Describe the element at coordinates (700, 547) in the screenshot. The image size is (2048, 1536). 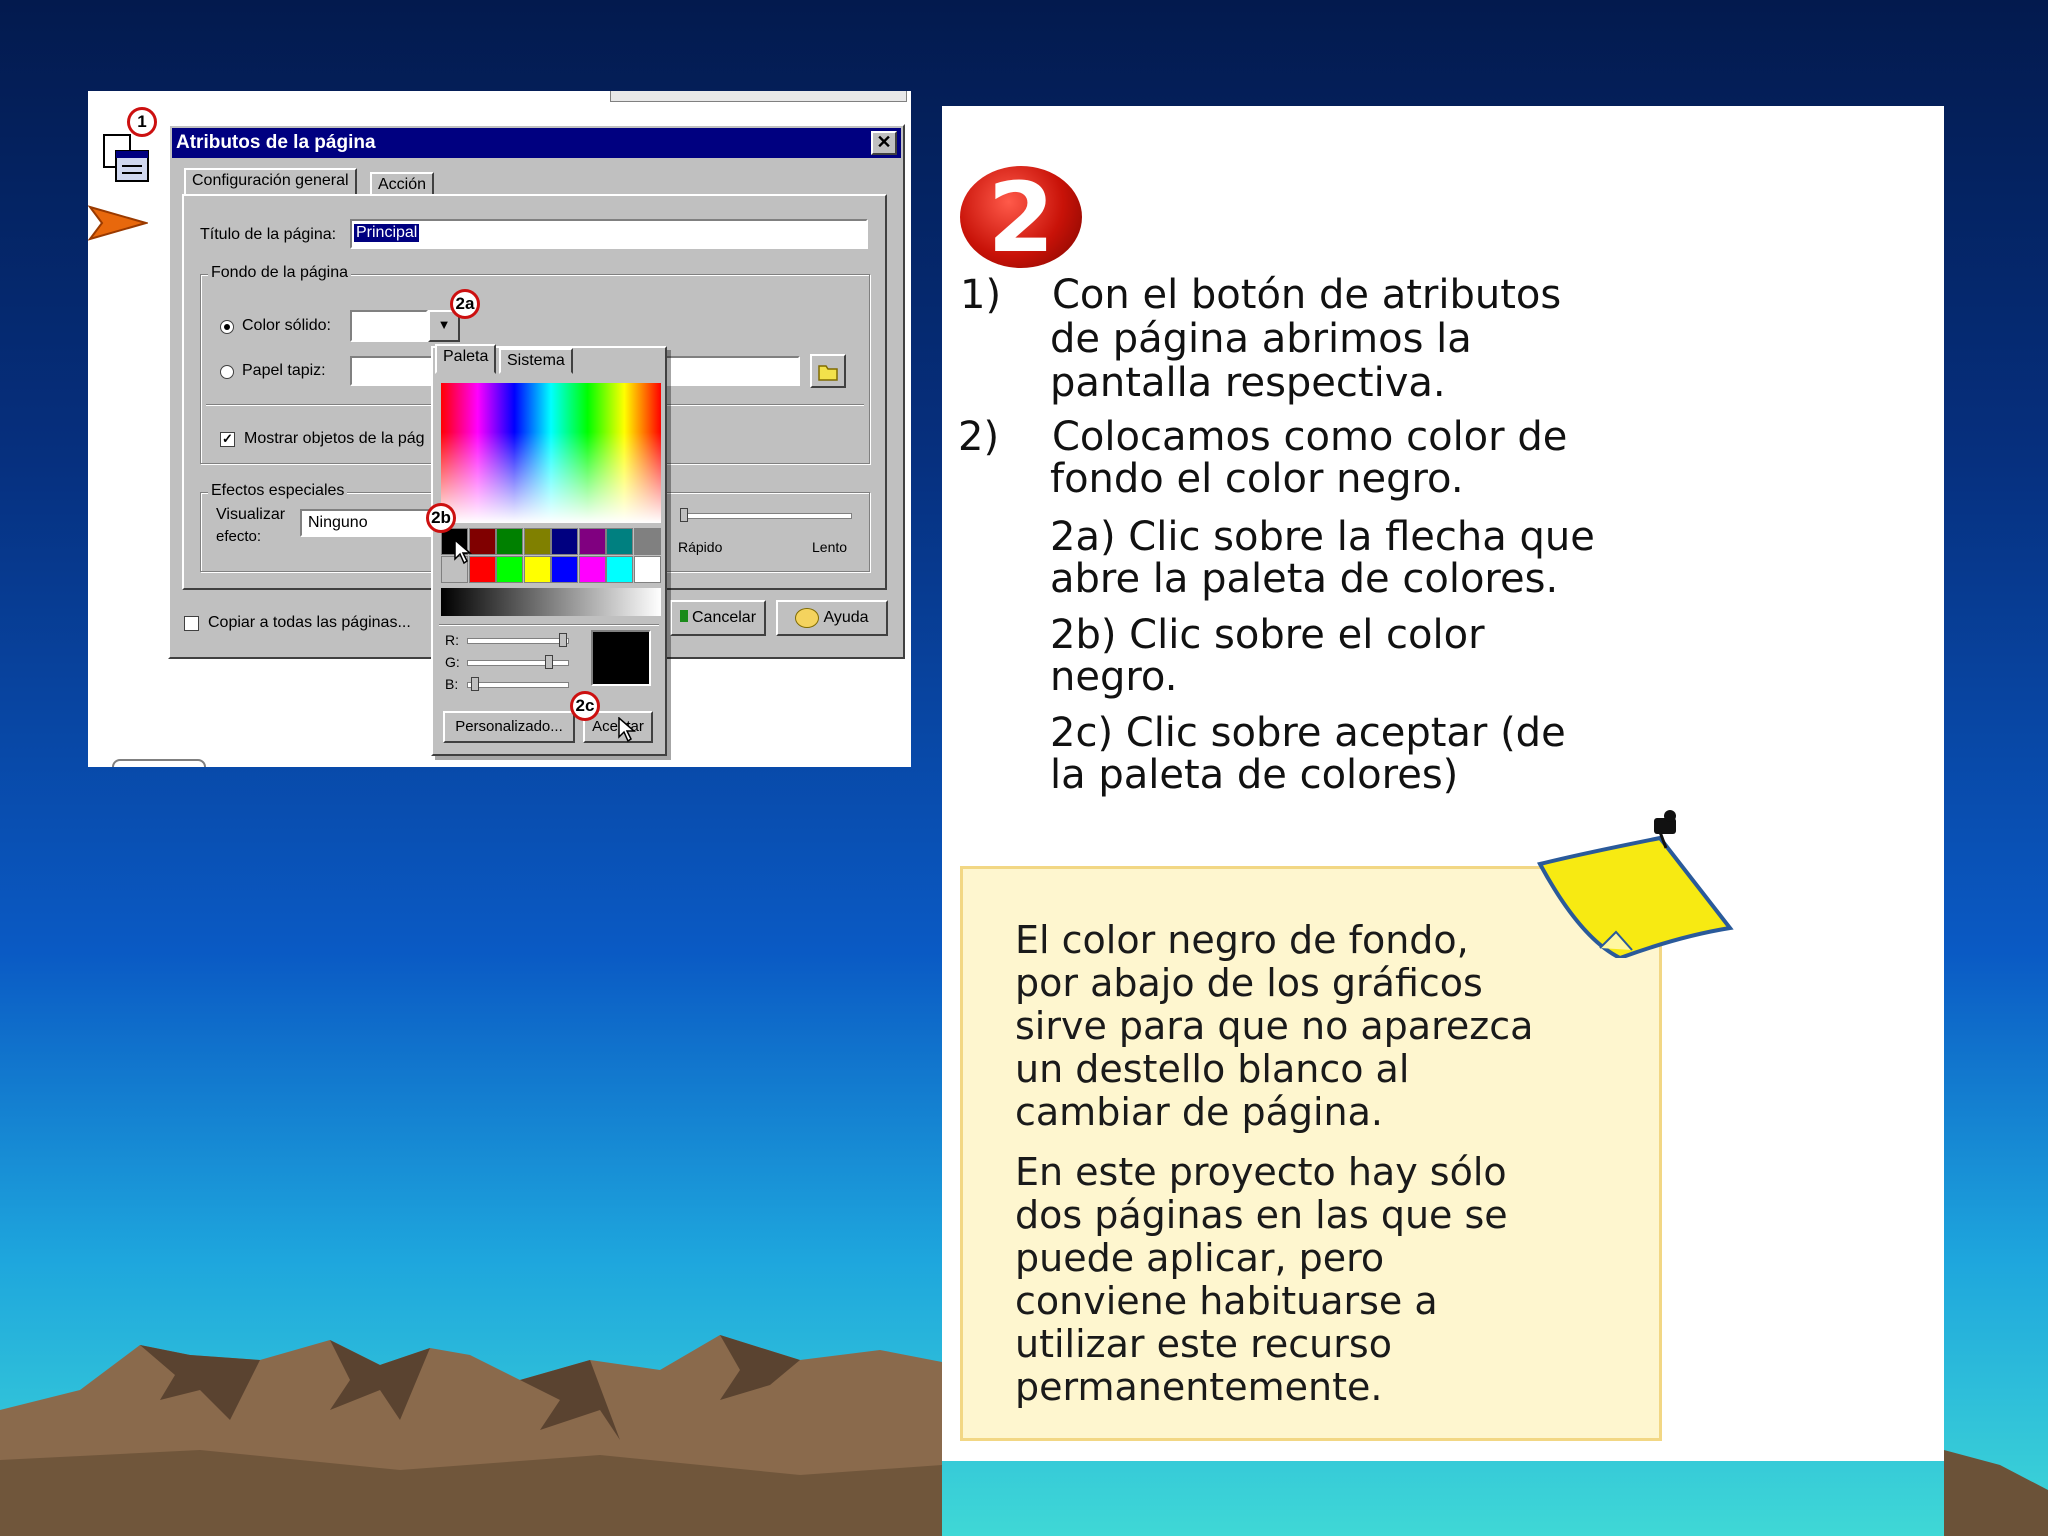
I see `speed-fast-label: Rápido` at that location.